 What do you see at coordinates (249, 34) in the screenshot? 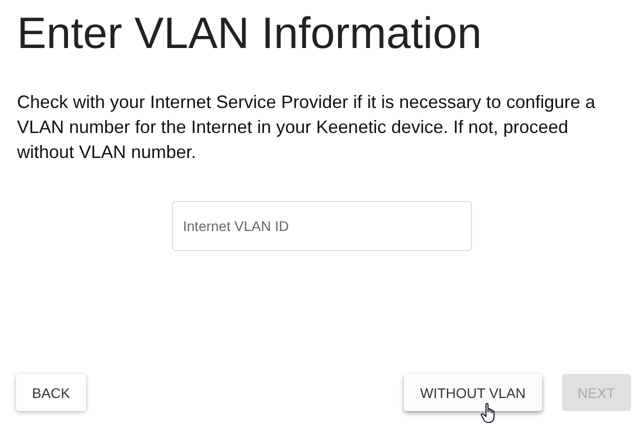
I see `page-title: Enter VLAN Information` at bounding box center [249, 34].